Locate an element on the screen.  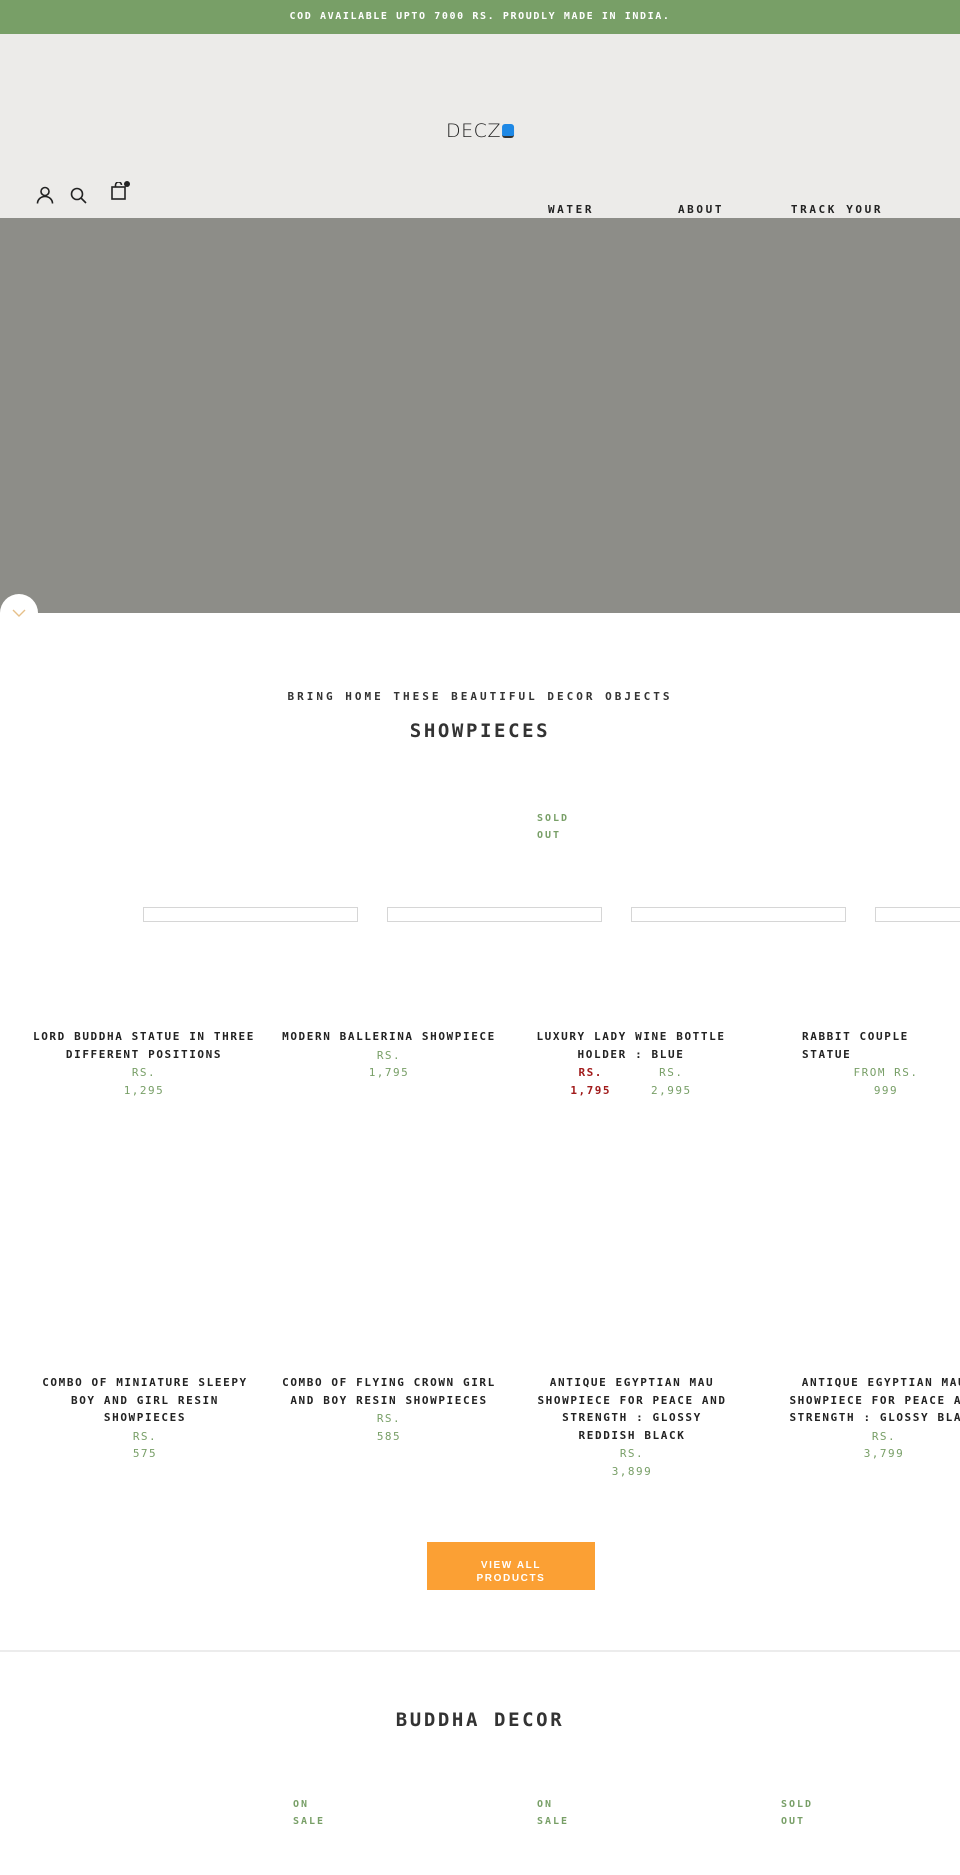
section-title-showpieces: SHOWPIECES is located at coordinates (480, 731).